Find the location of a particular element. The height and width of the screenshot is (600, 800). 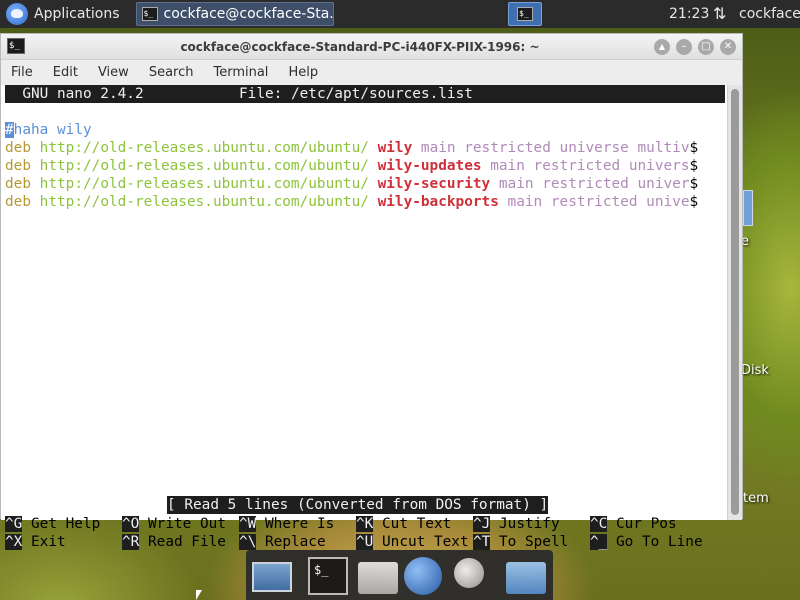

shortcut-key: ^\ is located at coordinates (248, 542).